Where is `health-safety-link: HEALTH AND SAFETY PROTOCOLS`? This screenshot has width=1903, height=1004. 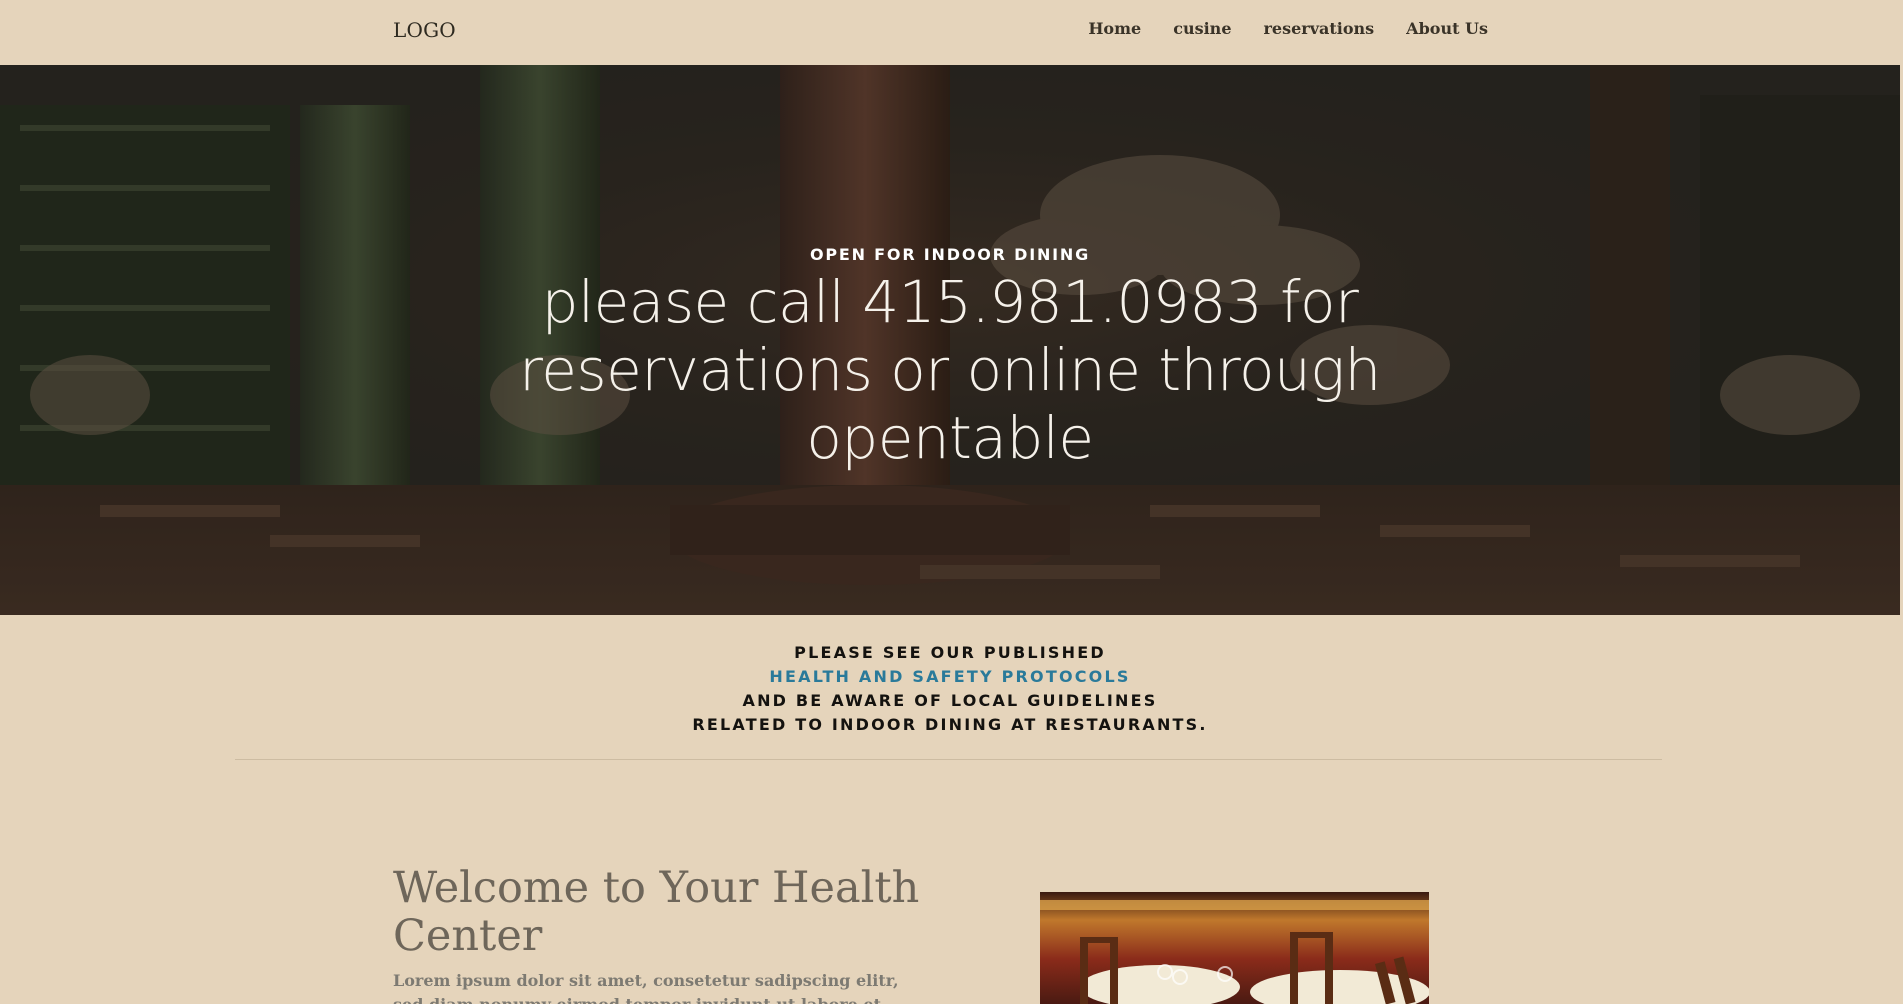
health-safety-link: HEALTH AND SAFETY PROTOCOLS is located at coordinates (949, 676).